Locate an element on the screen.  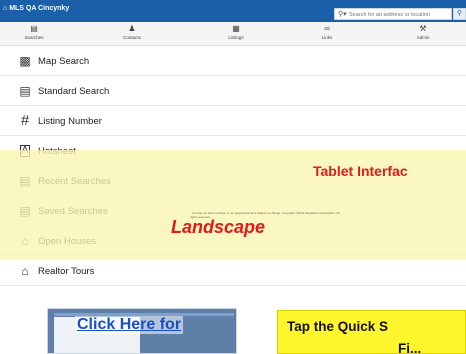
listings-icon: ▦ is located at coordinates (236, 28).